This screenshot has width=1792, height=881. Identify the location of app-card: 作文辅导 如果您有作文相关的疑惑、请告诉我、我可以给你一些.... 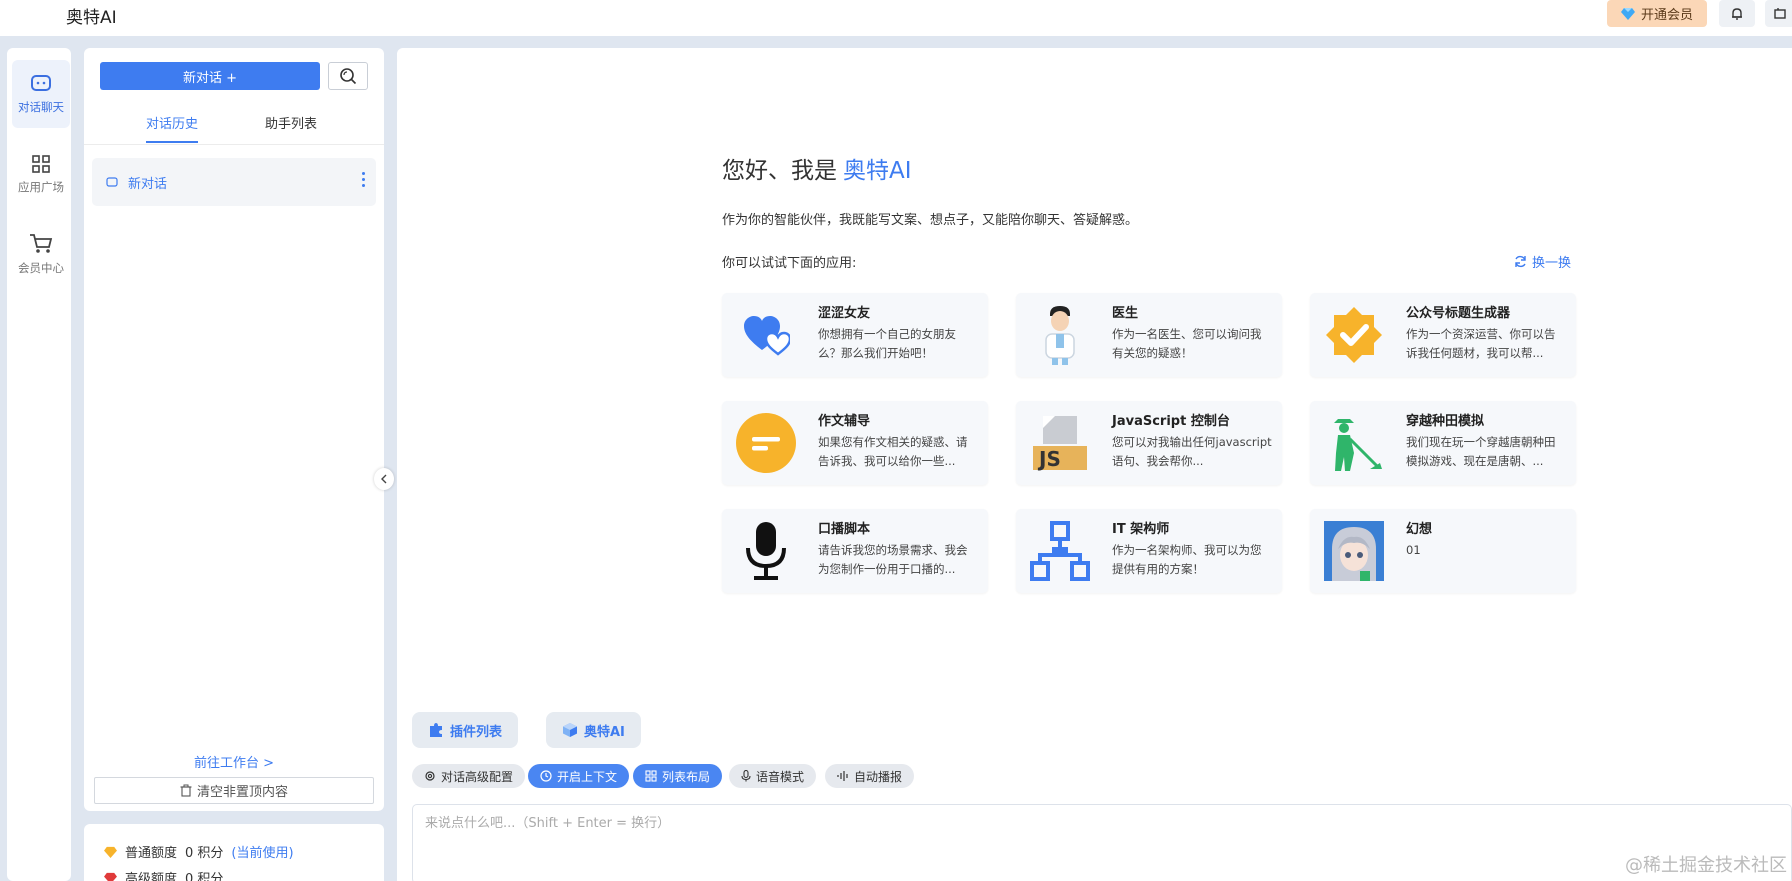
(855, 443).